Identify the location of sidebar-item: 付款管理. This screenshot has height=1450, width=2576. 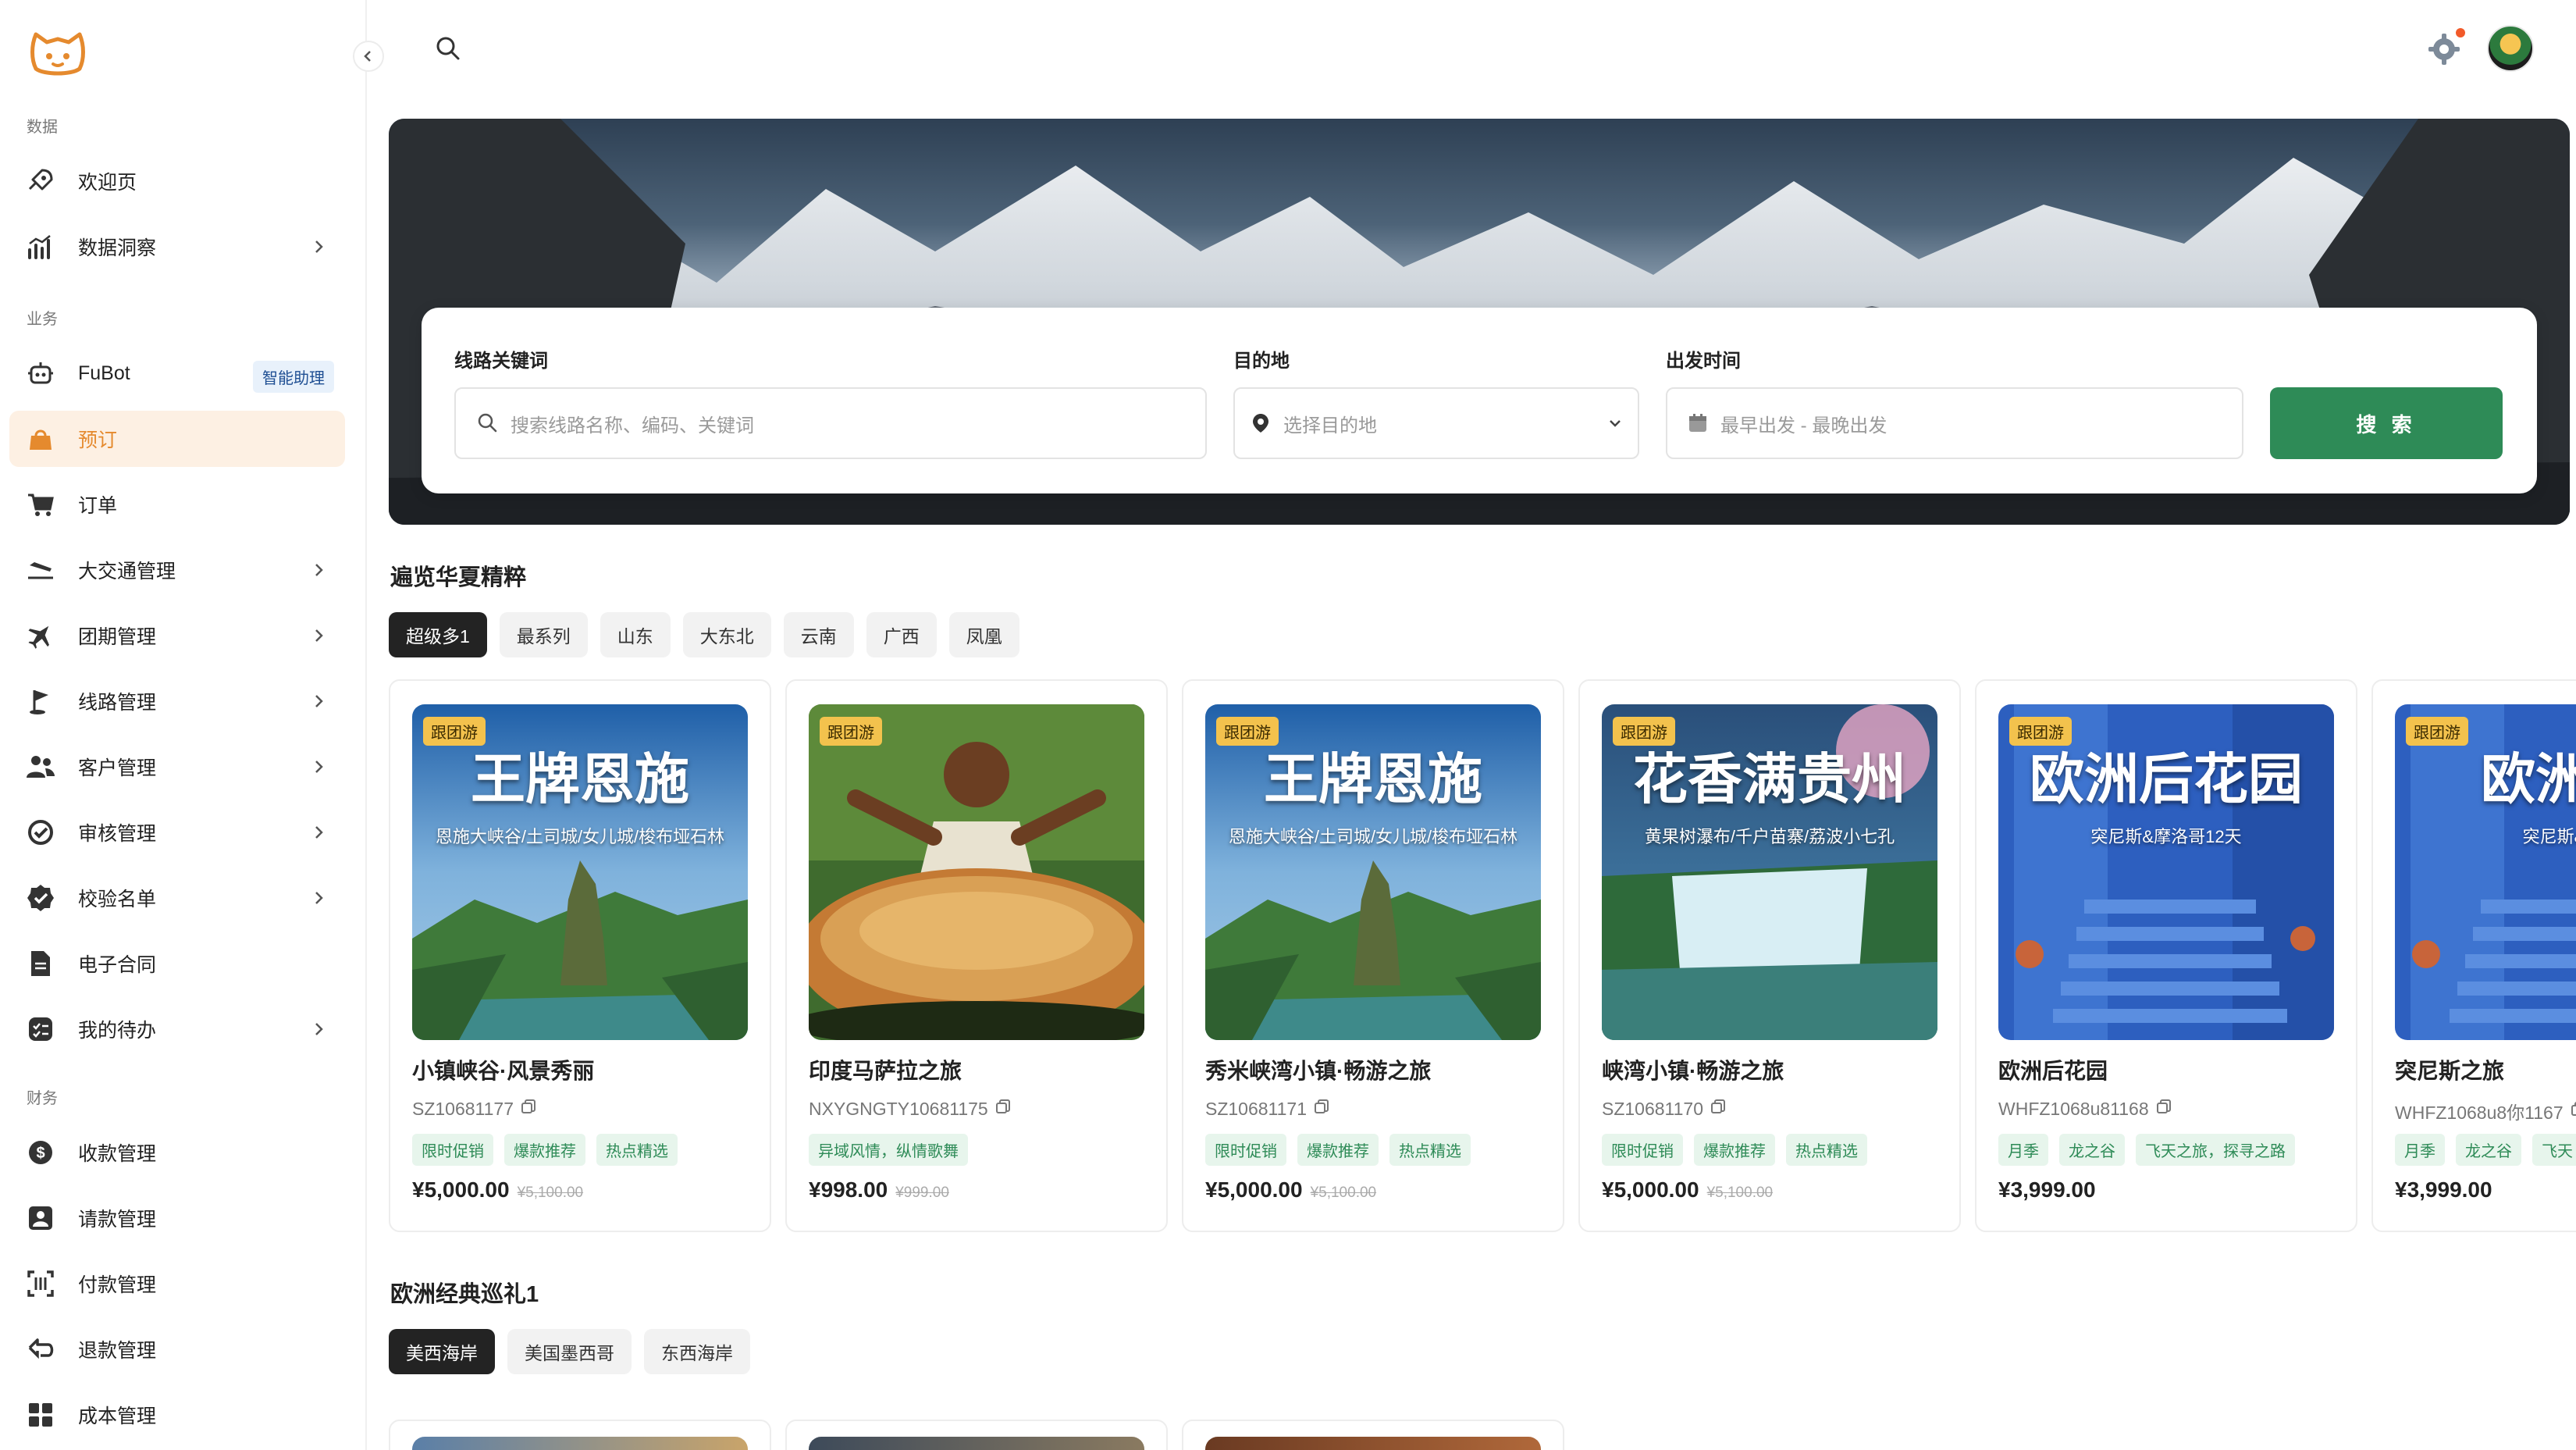
(177, 1284).